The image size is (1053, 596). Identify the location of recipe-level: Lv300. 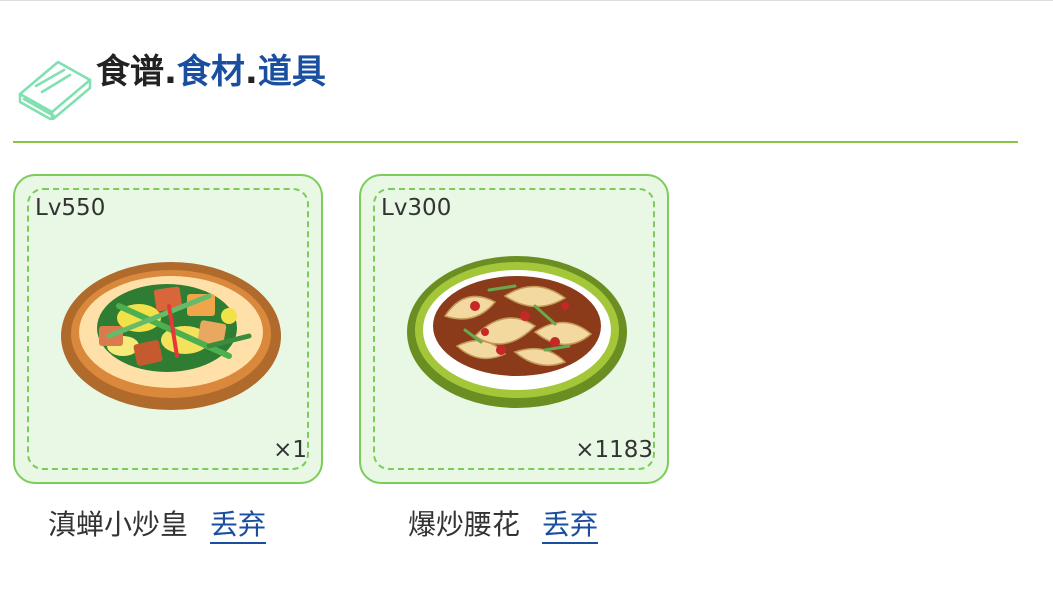
(416, 208).